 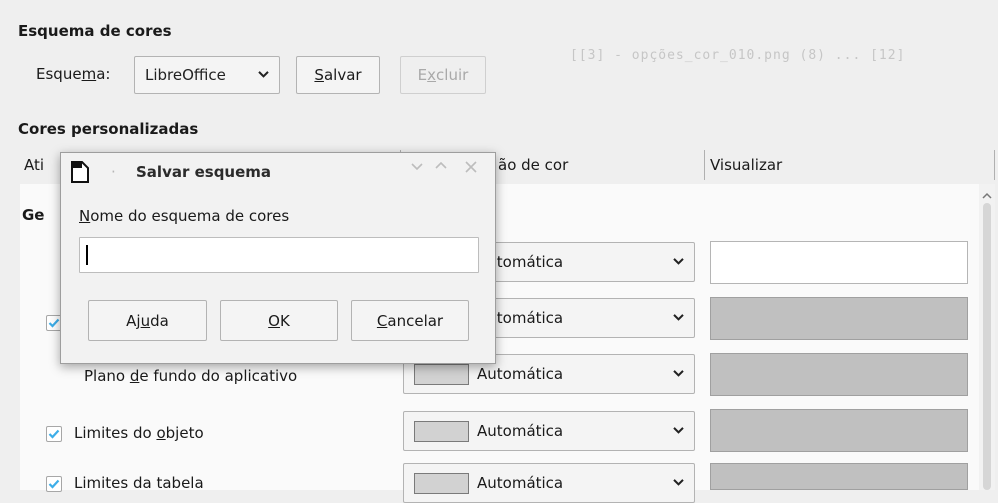 I want to click on scheme-select-value: LibreOffice, so click(x=185, y=75).